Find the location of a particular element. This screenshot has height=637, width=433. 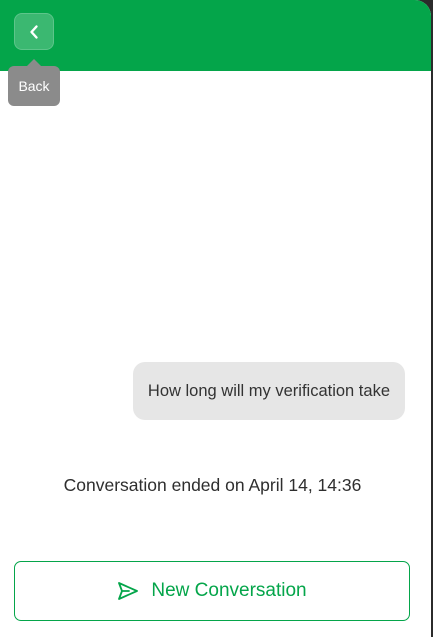

user-message-bubble: How long will my verification take is located at coordinates (268, 391).